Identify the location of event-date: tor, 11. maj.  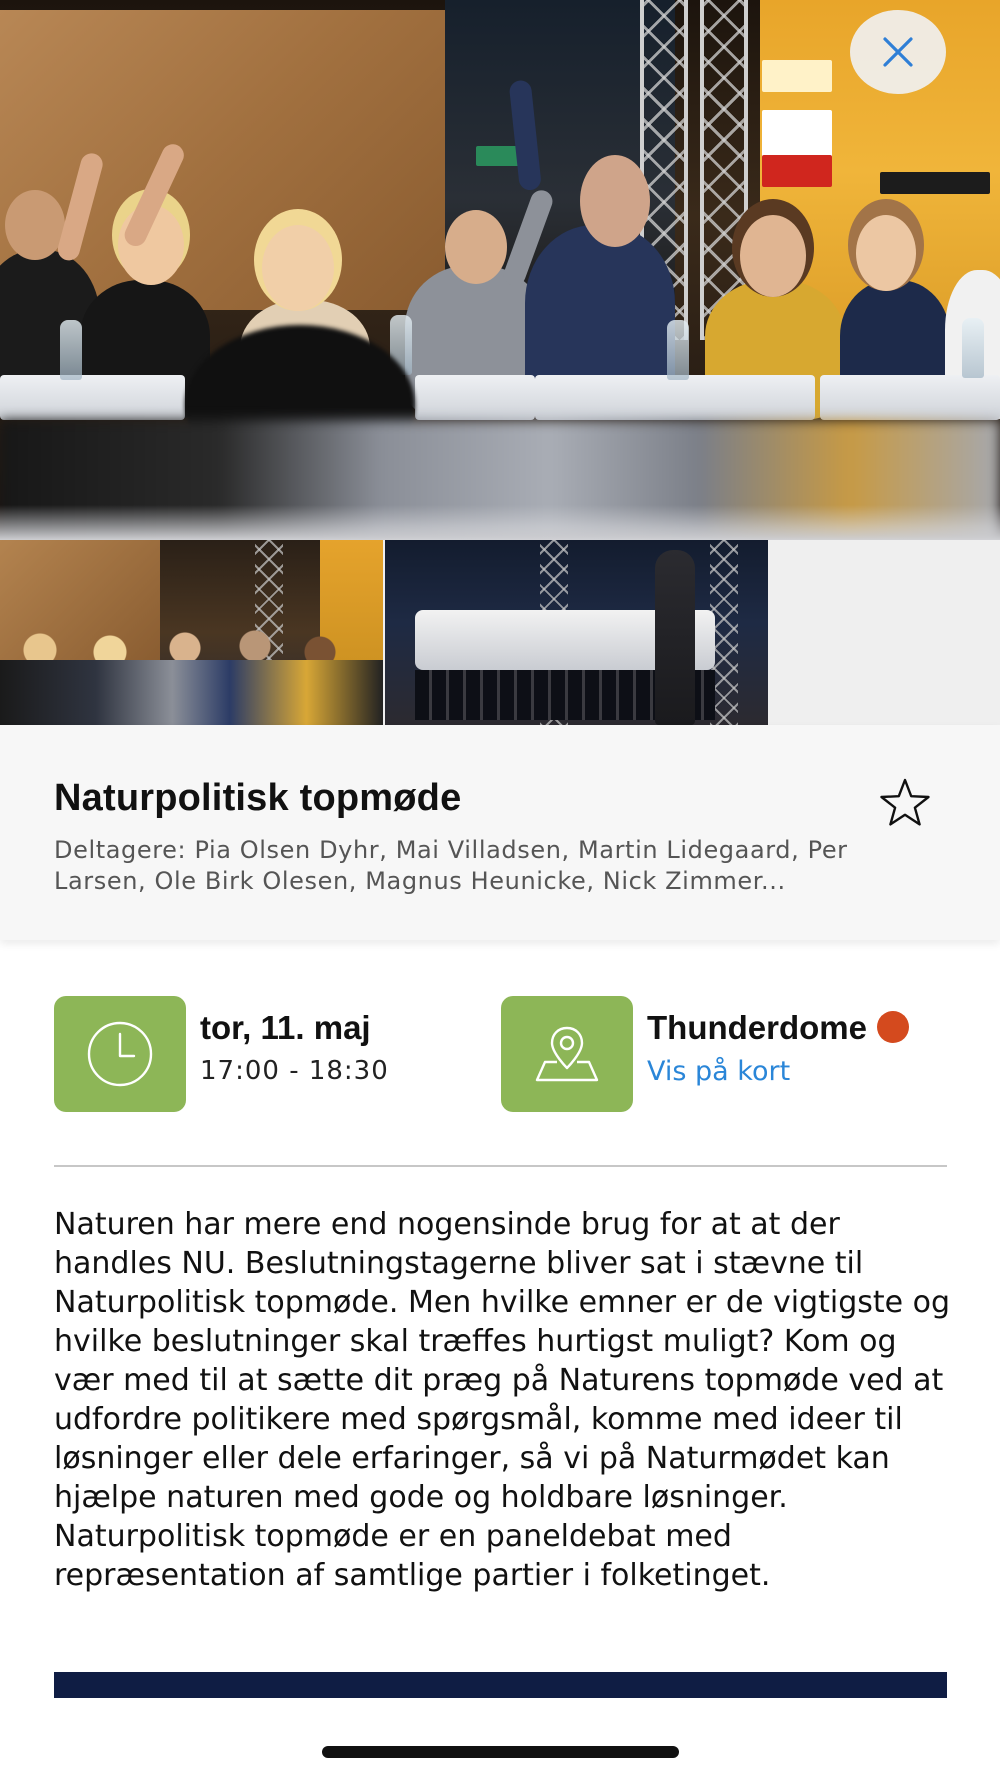
(285, 1027).